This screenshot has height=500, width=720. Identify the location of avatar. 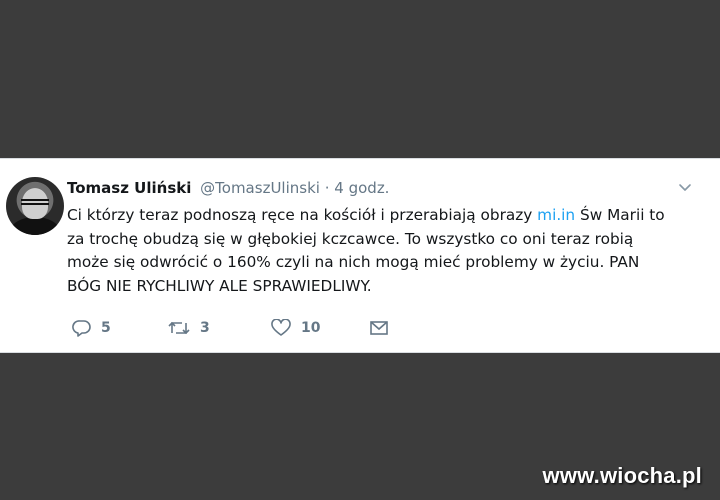
(35, 206).